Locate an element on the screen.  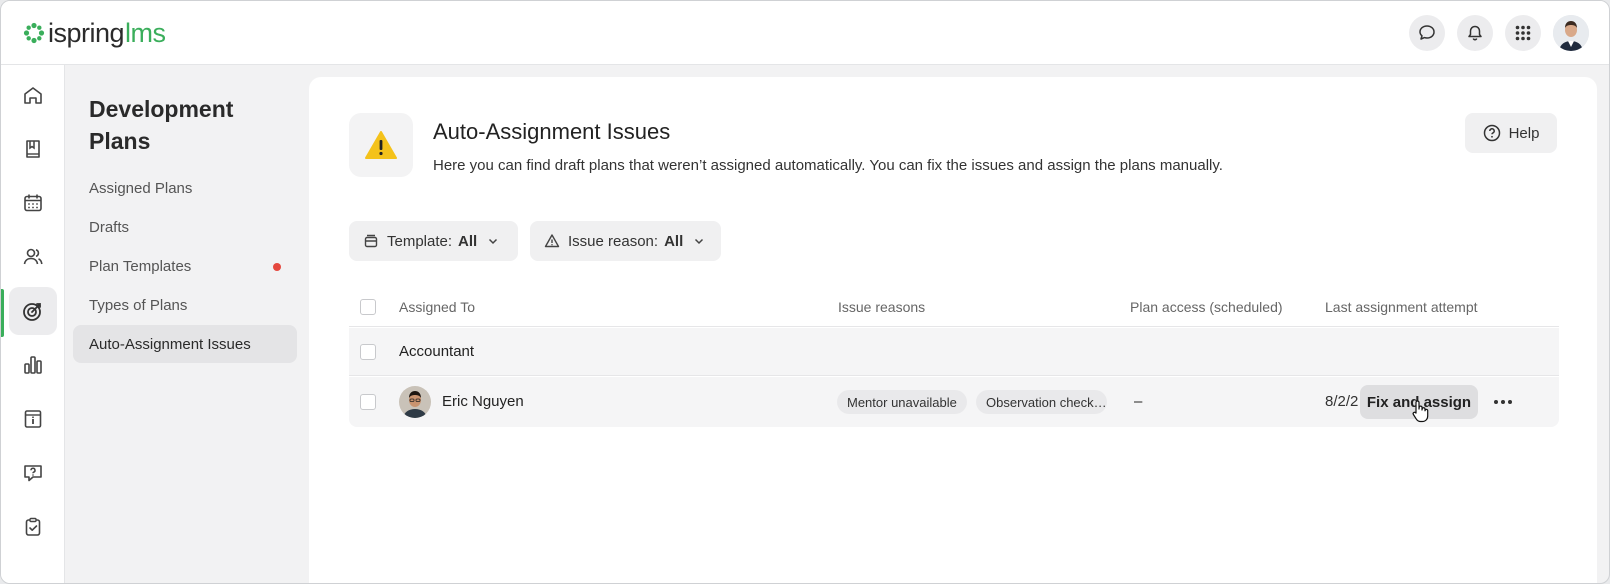
icon-rail is located at coordinates (33, 324).